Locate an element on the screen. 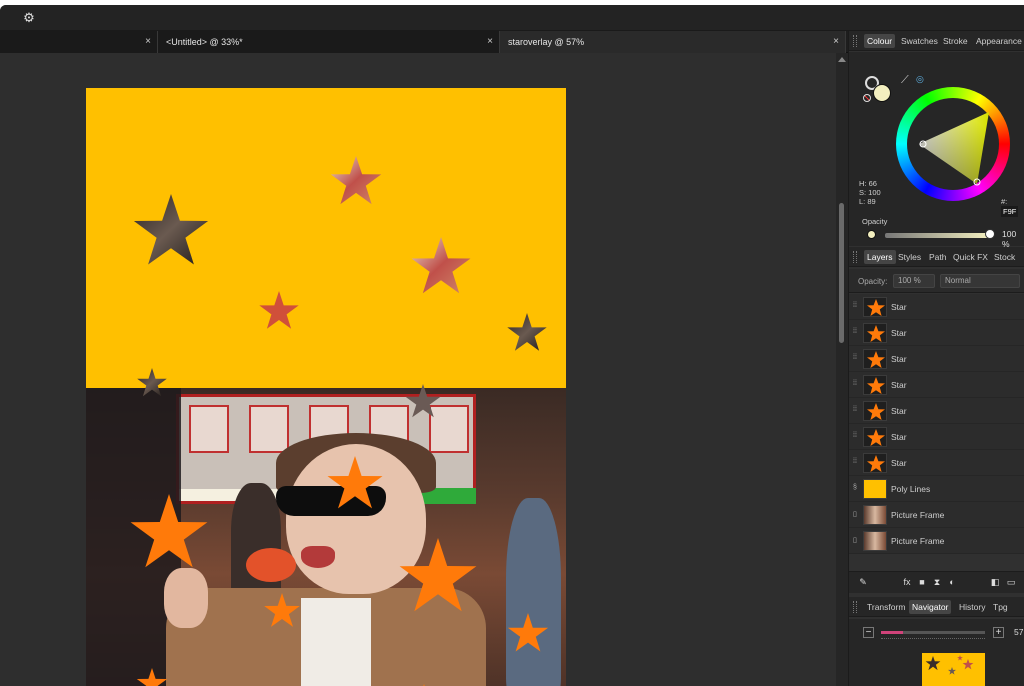 This screenshot has height=686, width=1024. tab-stroke: Stroke is located at coordinates (955, 41).